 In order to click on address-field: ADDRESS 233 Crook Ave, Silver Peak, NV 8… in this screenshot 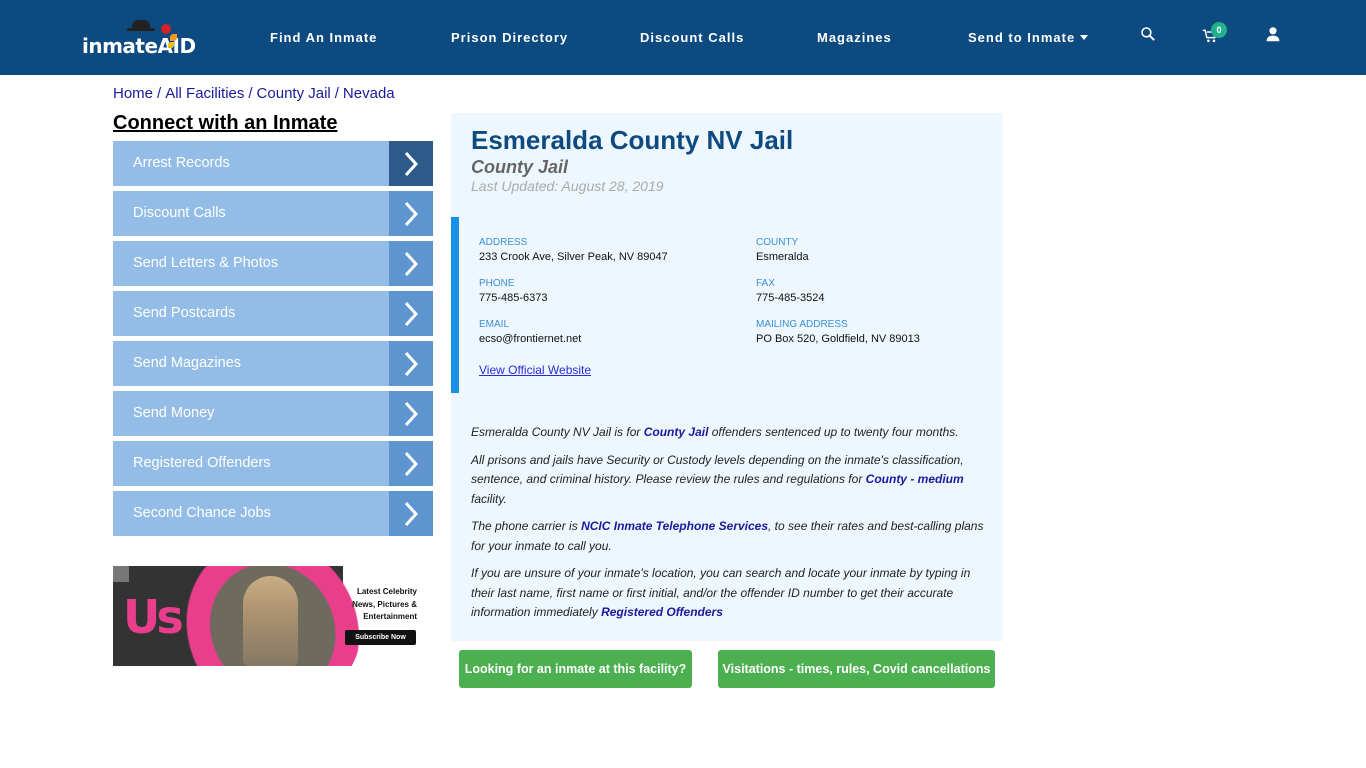, I will do `click(573, 250)`.